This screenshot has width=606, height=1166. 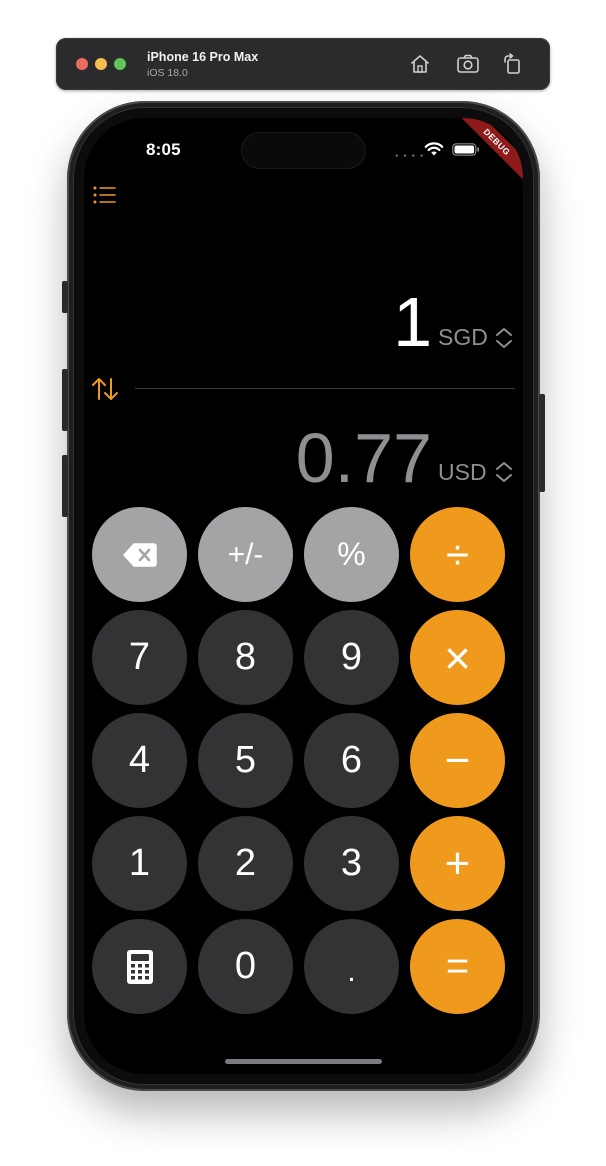 I want to click on zoom-window-button, so click(x=120, y=64).